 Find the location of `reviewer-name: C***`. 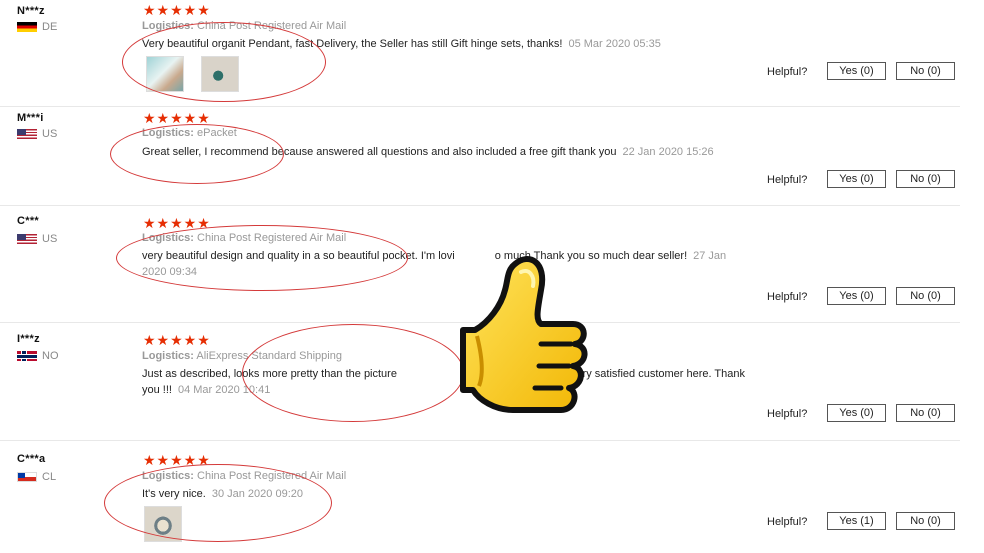

reviewer-name: C*** is located at coordinates (28, 221).